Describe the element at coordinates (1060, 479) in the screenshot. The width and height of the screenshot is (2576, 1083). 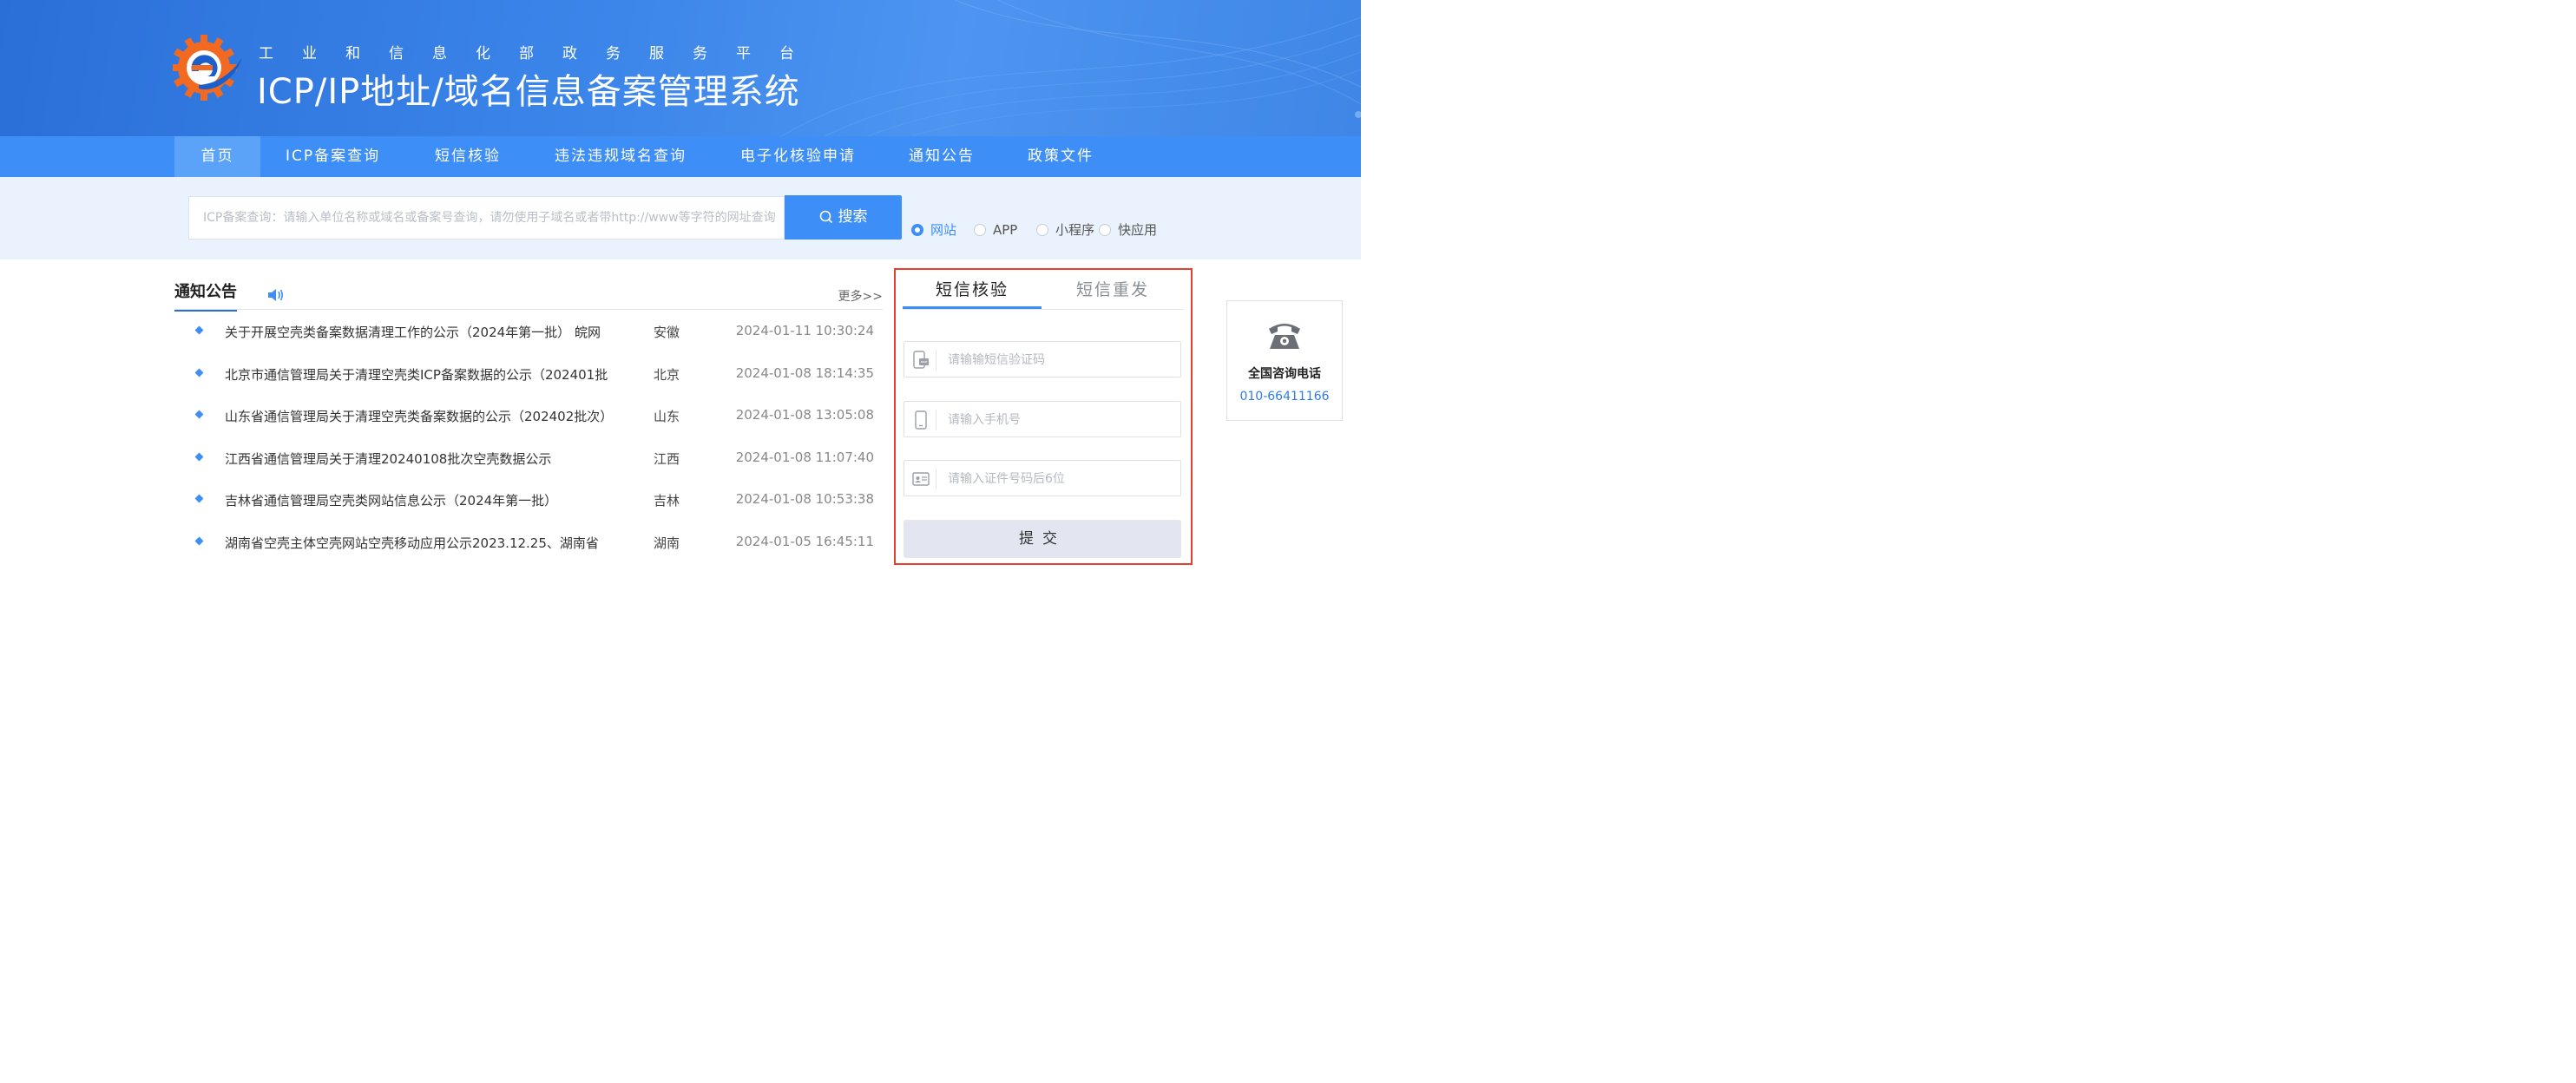
I see `id-number-input` at that location.